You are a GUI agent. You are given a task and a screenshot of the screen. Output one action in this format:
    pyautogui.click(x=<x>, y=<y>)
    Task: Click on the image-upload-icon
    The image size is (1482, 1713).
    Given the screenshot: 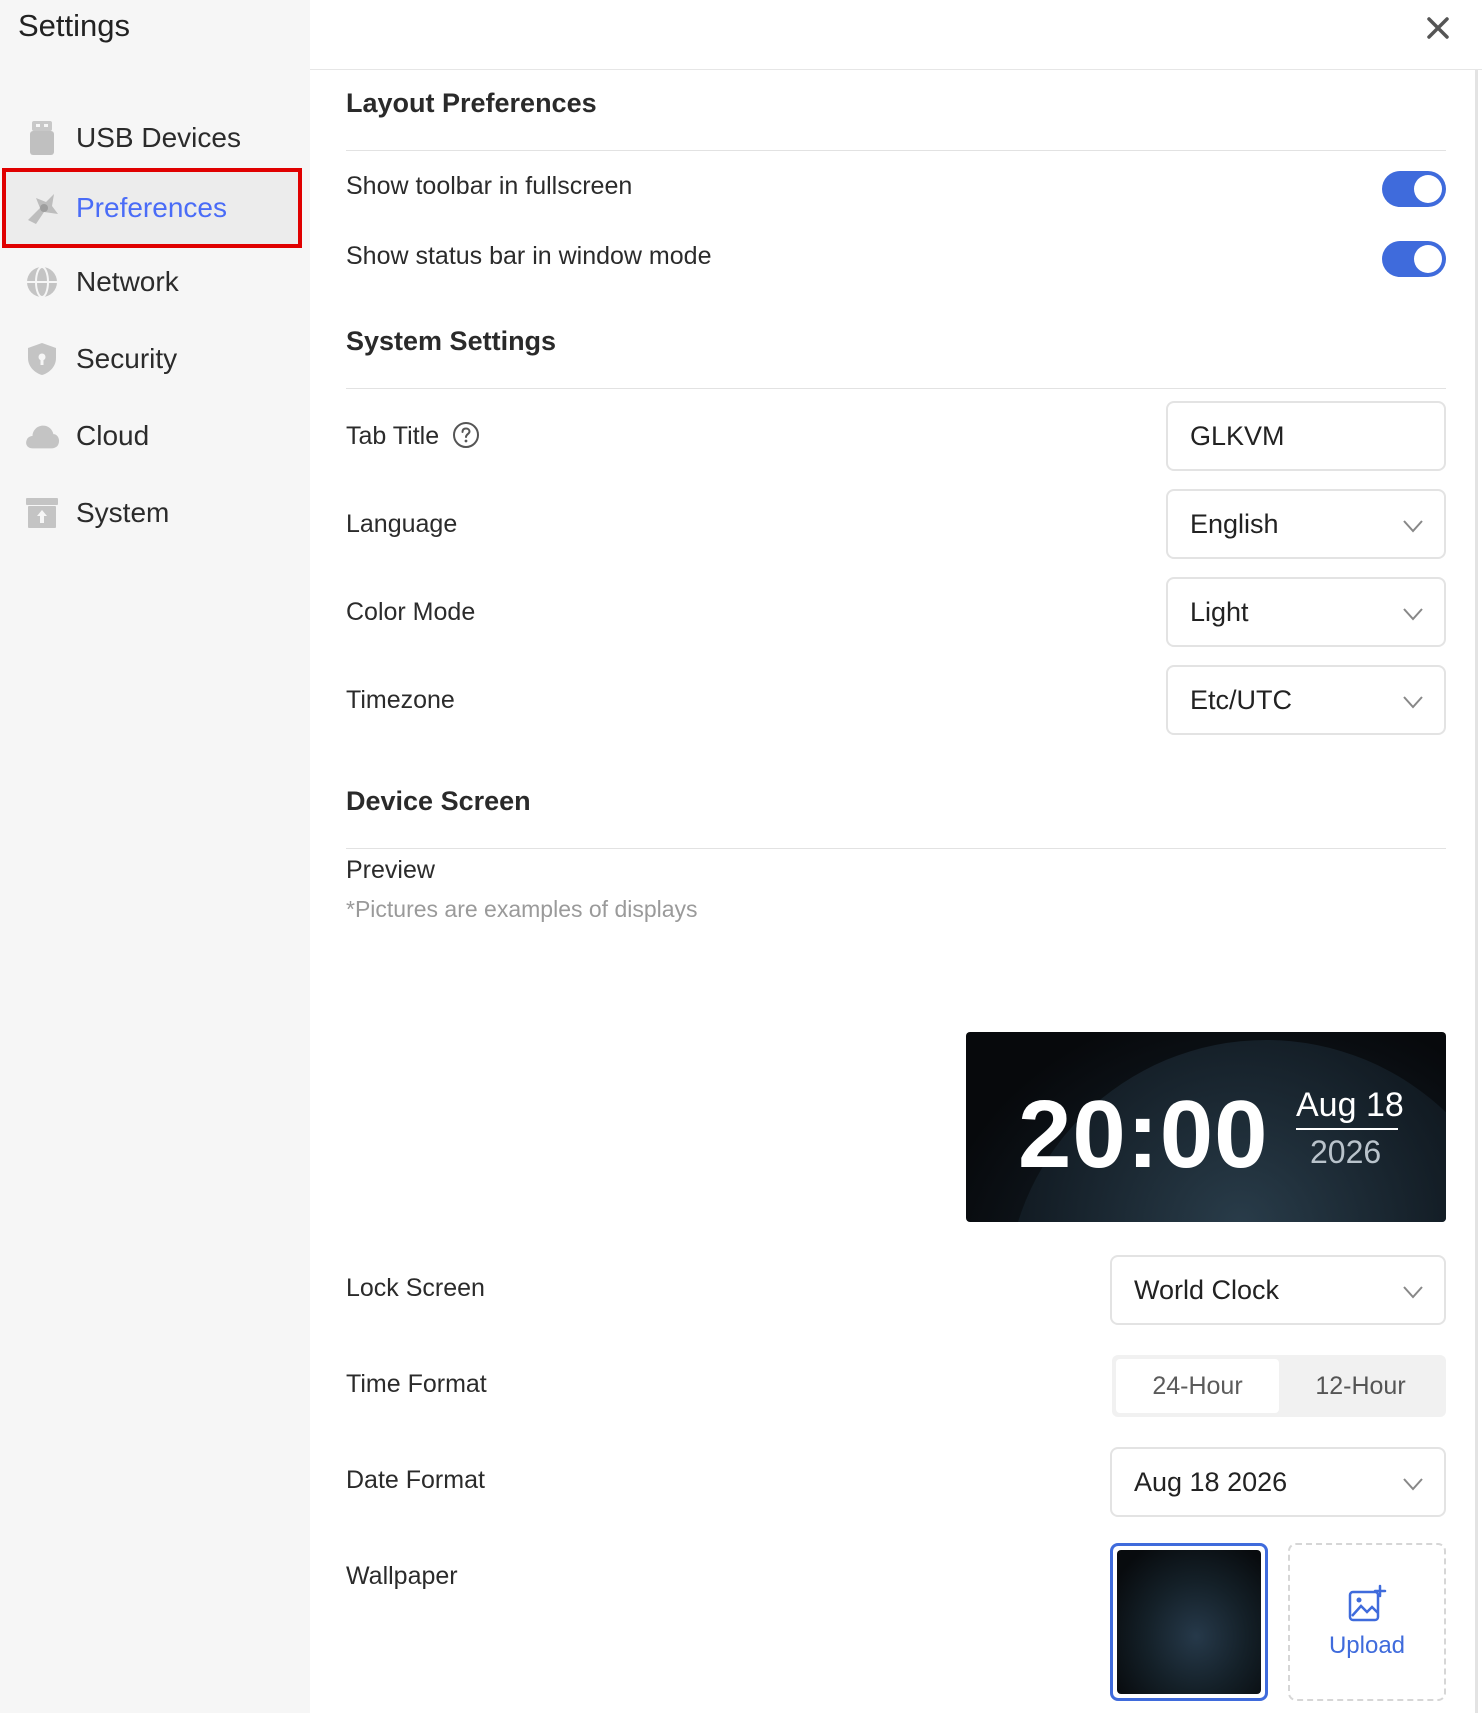 What is the action you would take?
    pyautogui.click(x=1367, y=1603)
    